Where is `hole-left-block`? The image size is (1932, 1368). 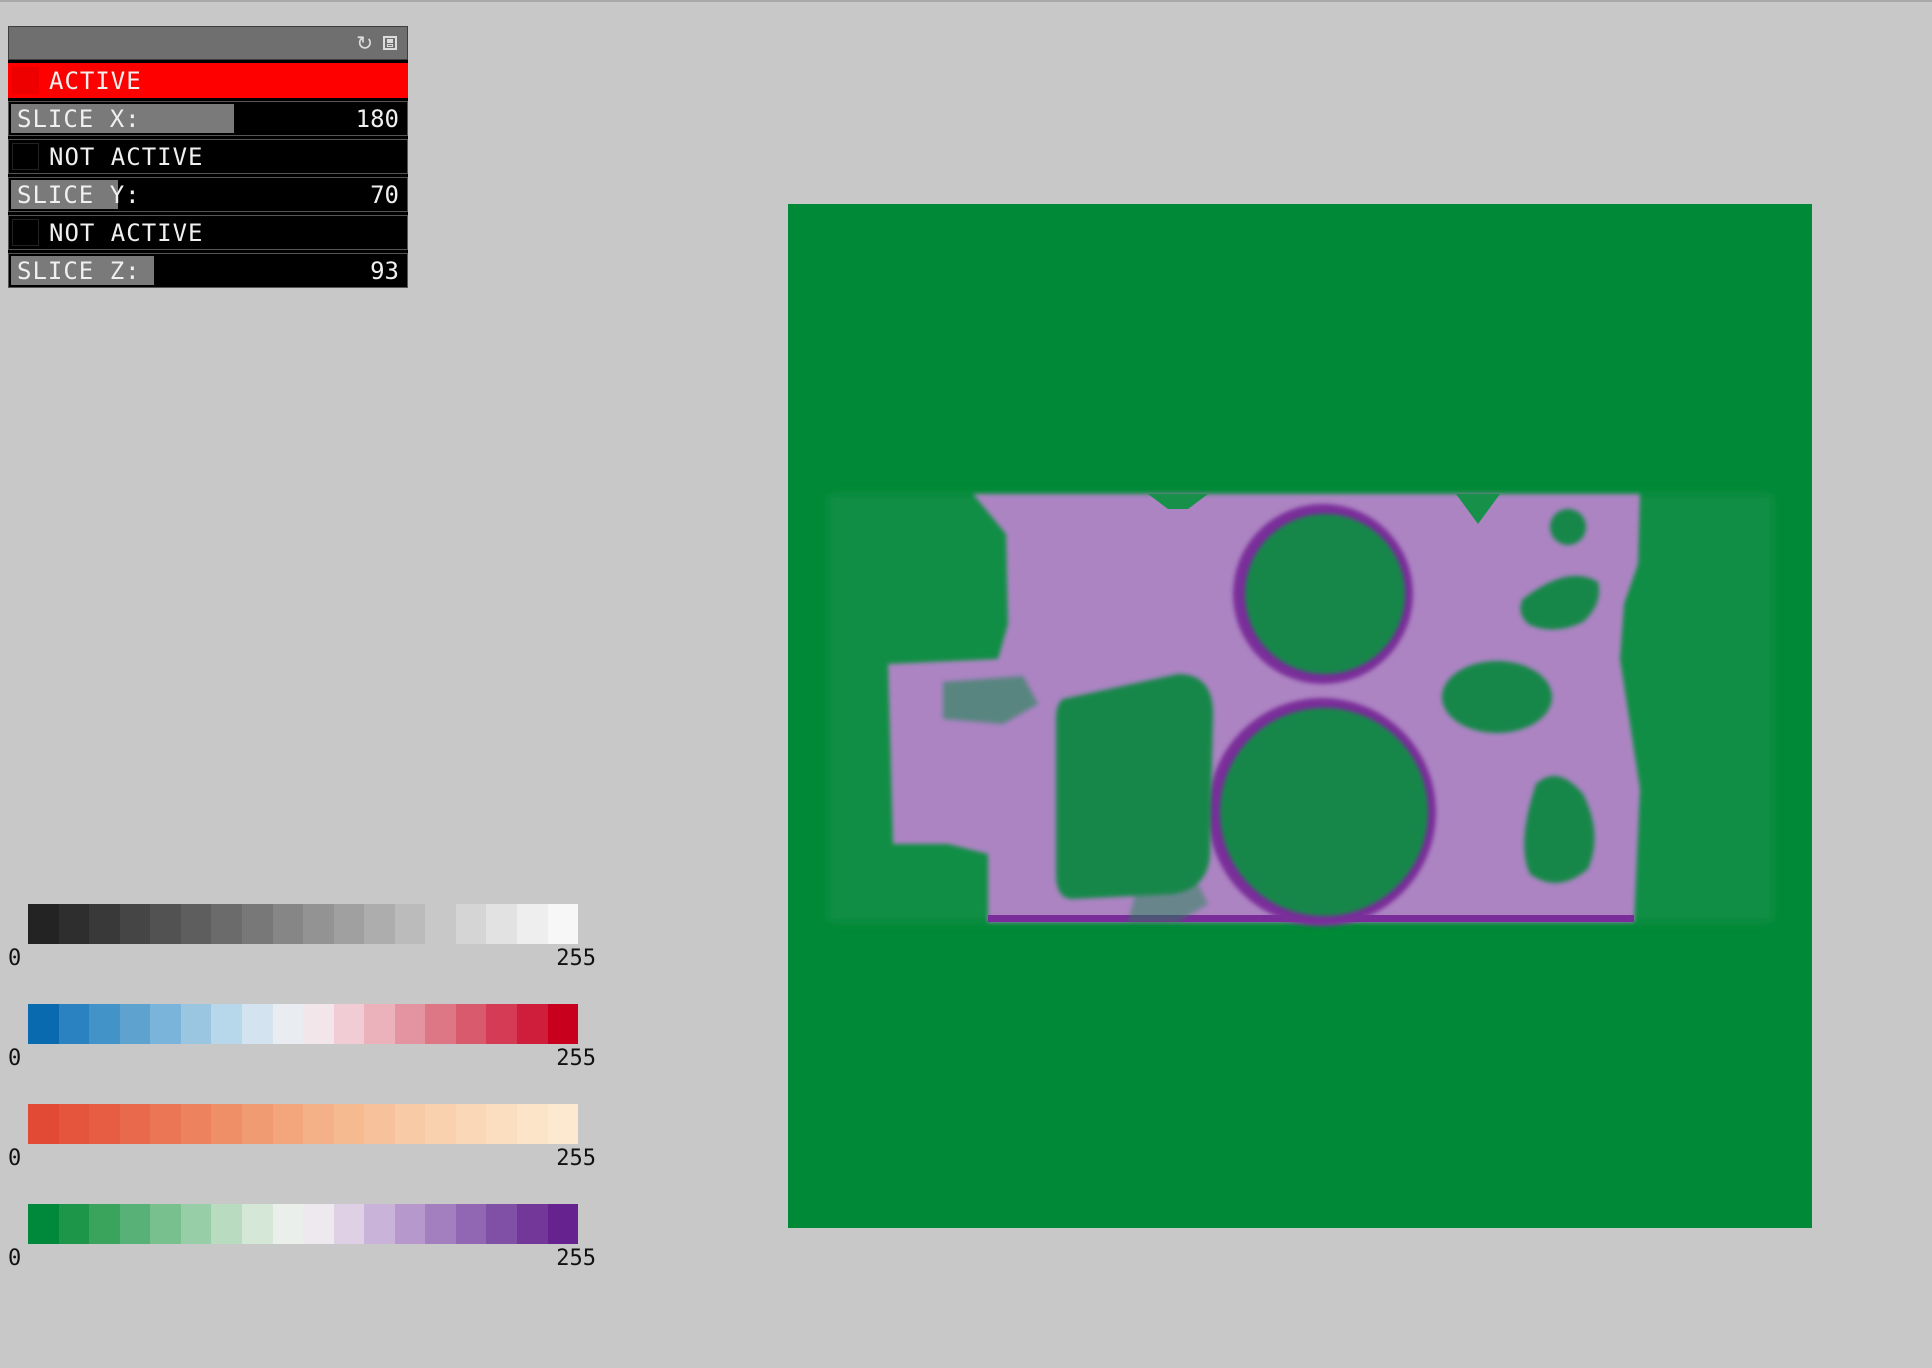 hole-left-block is located at coordinates (1134, 786).